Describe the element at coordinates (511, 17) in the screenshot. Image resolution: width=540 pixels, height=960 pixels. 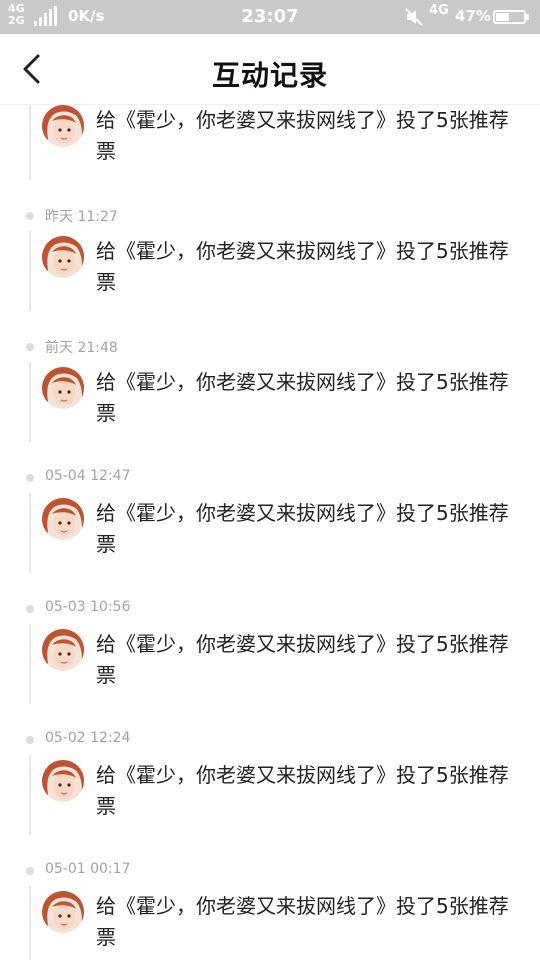
I see `battery-icon` at that location.